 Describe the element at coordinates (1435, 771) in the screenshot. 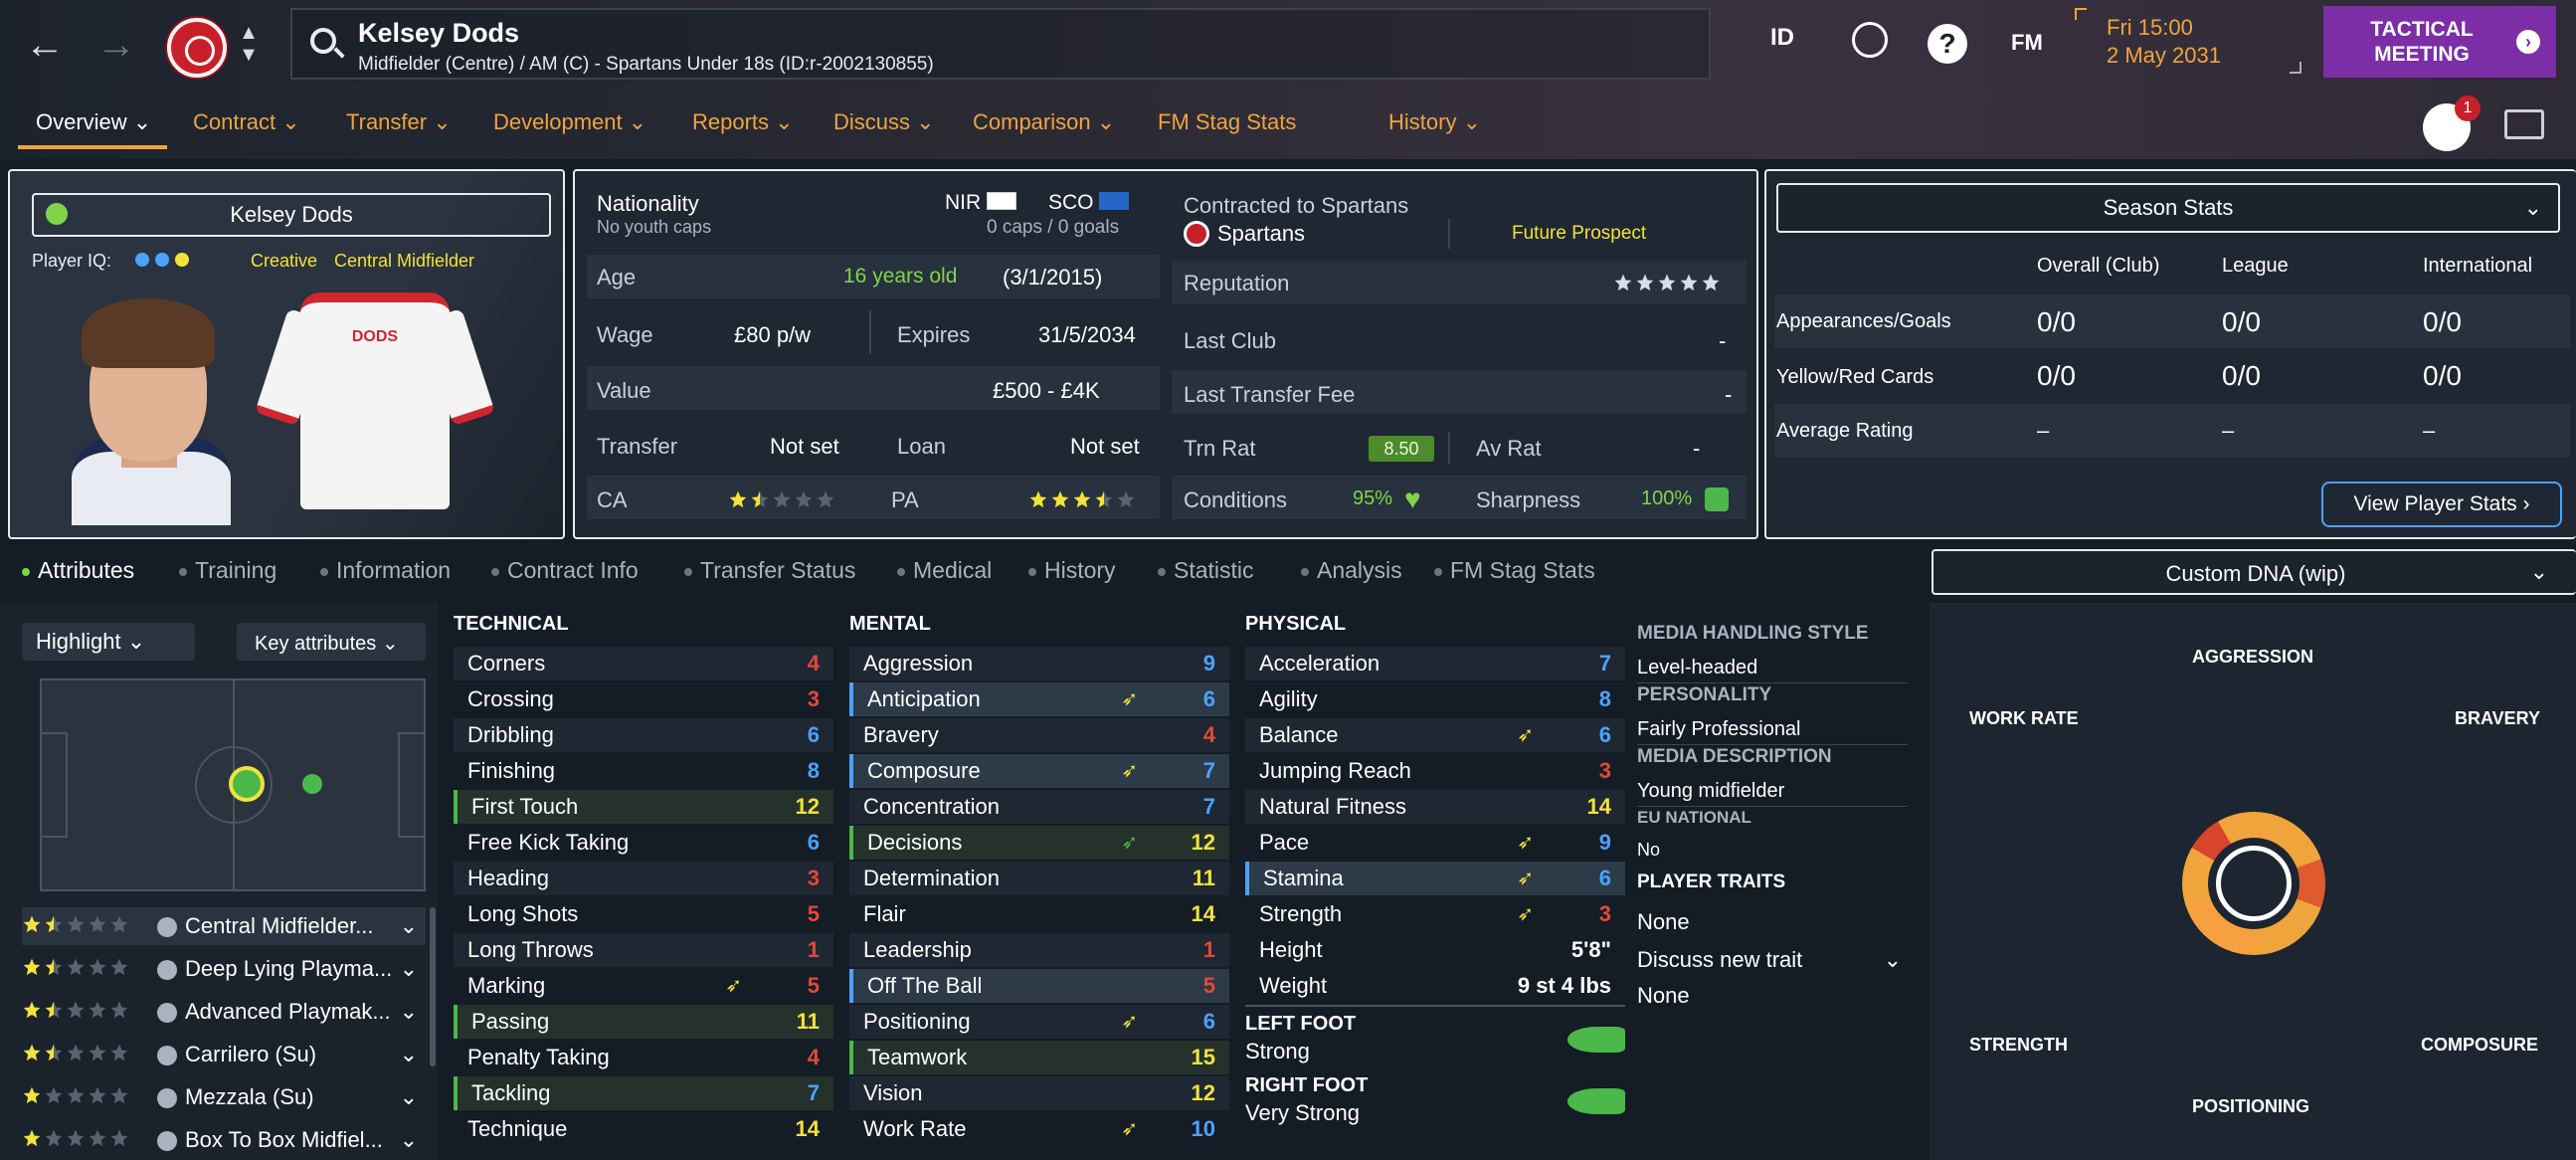

I see `physical-attr-row: Jumping Reach 3` at that location.